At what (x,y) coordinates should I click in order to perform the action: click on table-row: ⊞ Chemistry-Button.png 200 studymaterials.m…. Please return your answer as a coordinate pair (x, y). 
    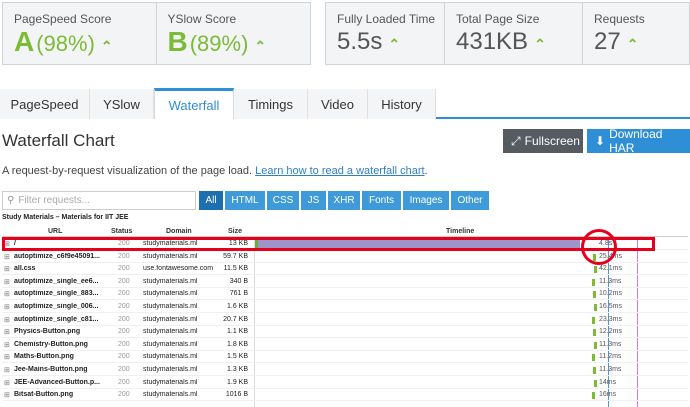
    Looking at the image, I should click on (345, 345).